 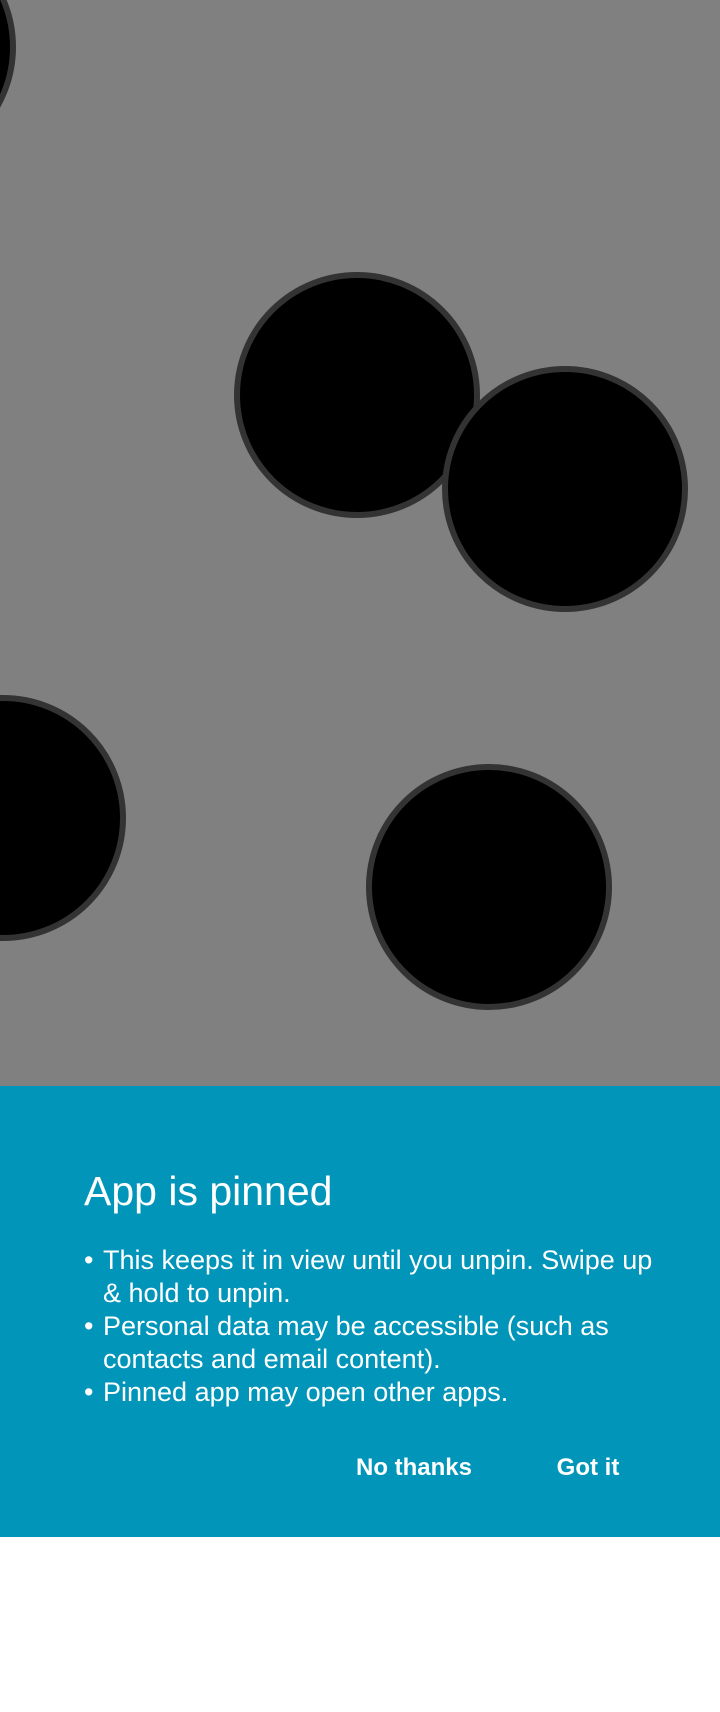 What do you see at coordinates (360, 1624) in the screenshot?
I see `navigation-area` at bounding box center [360, 1624].